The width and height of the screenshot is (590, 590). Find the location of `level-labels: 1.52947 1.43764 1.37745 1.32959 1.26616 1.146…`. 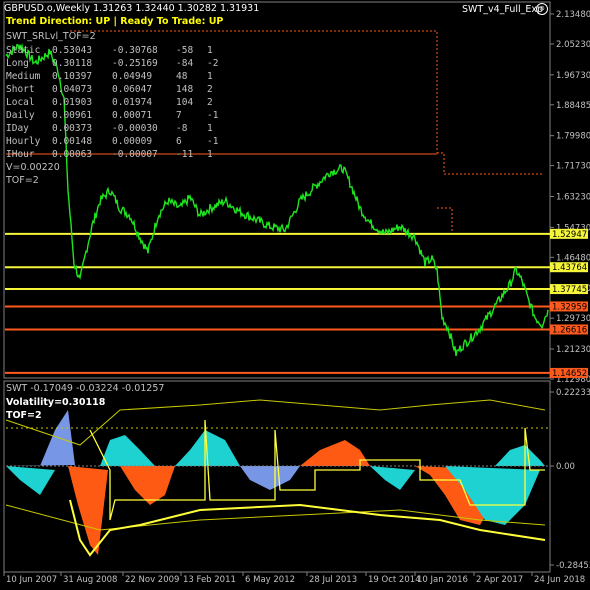

level-labels: 1.52947 1.43764 1.37745 1.32959 1.26616 1.146… is located at coordinates (569, 303).